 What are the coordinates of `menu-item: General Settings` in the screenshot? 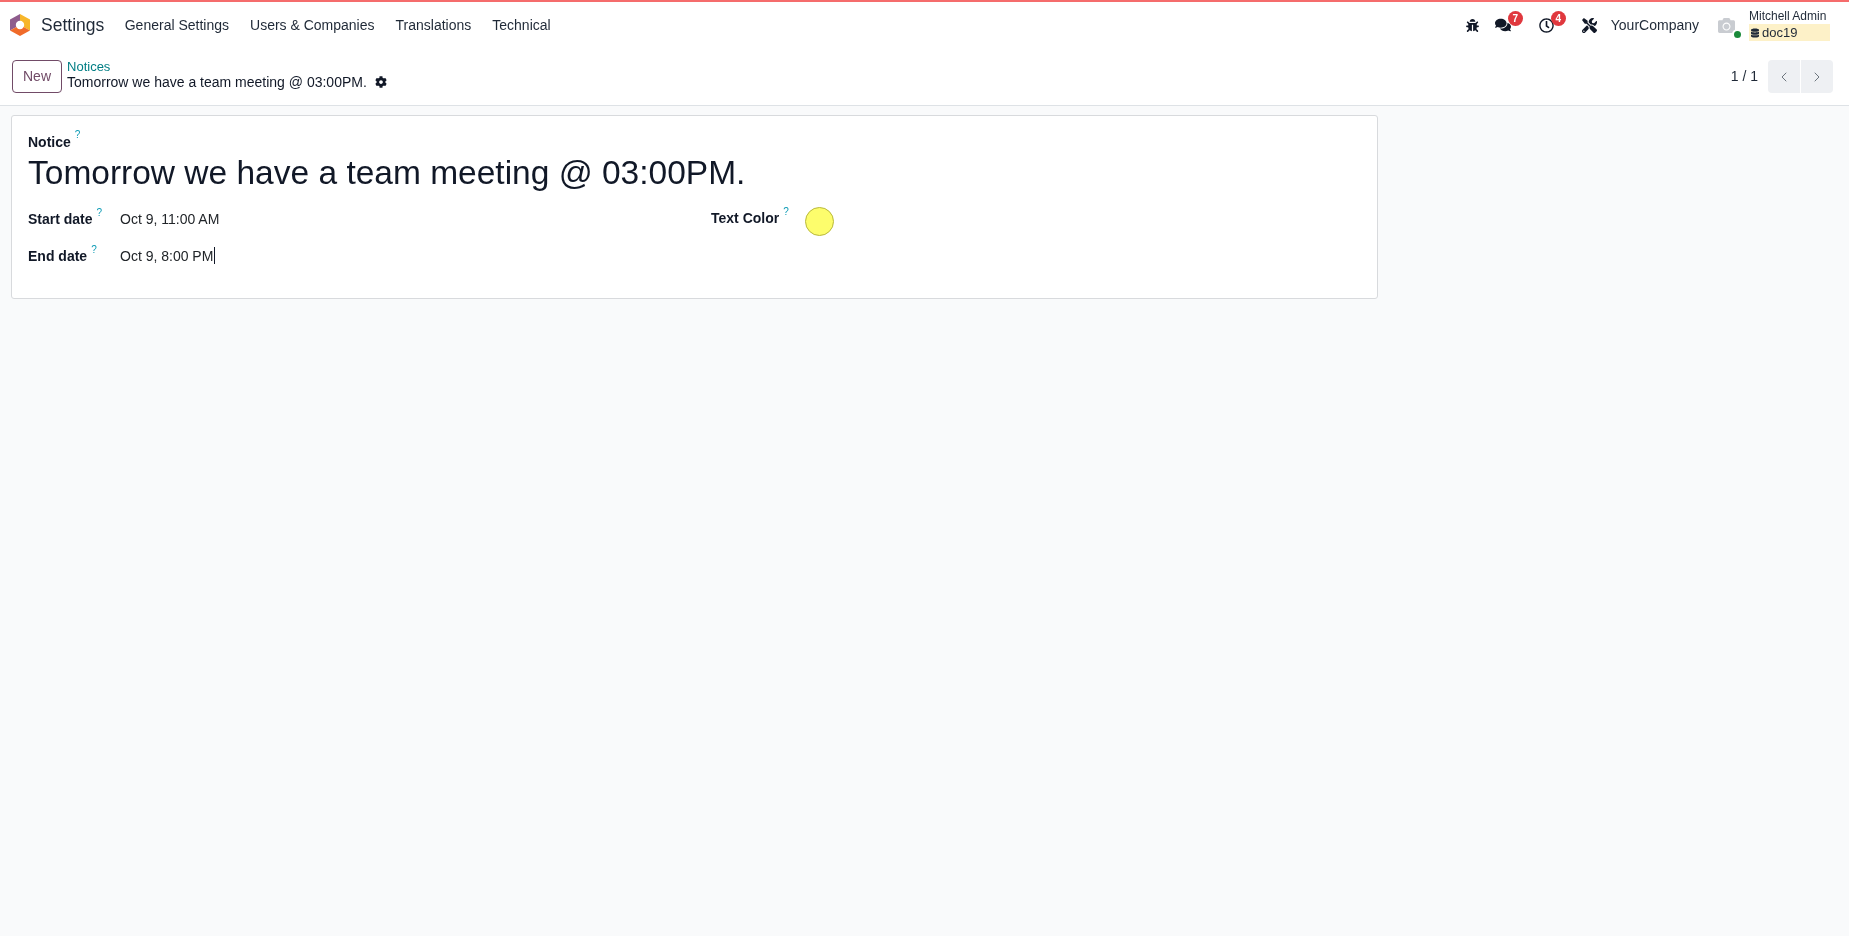 It's located at (177, 25).